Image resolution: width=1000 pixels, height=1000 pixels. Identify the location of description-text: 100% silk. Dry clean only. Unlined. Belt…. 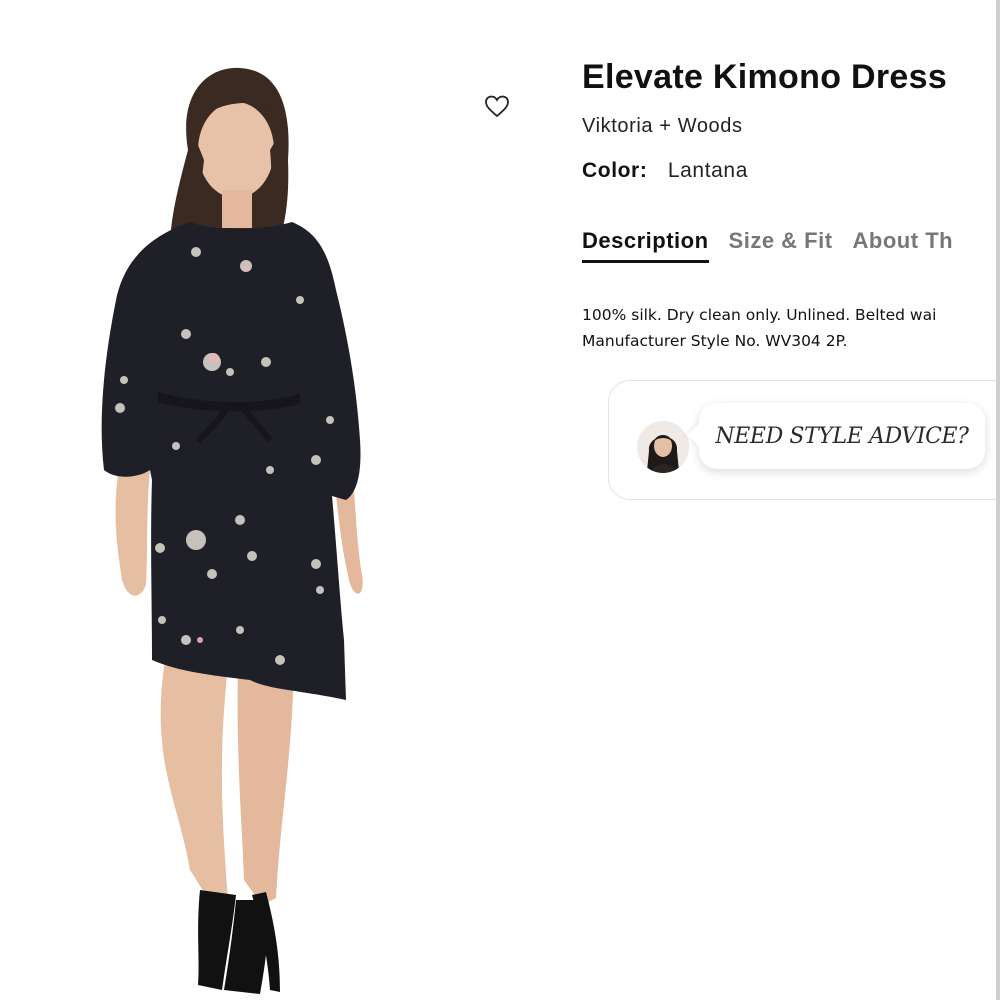
(791, 328).